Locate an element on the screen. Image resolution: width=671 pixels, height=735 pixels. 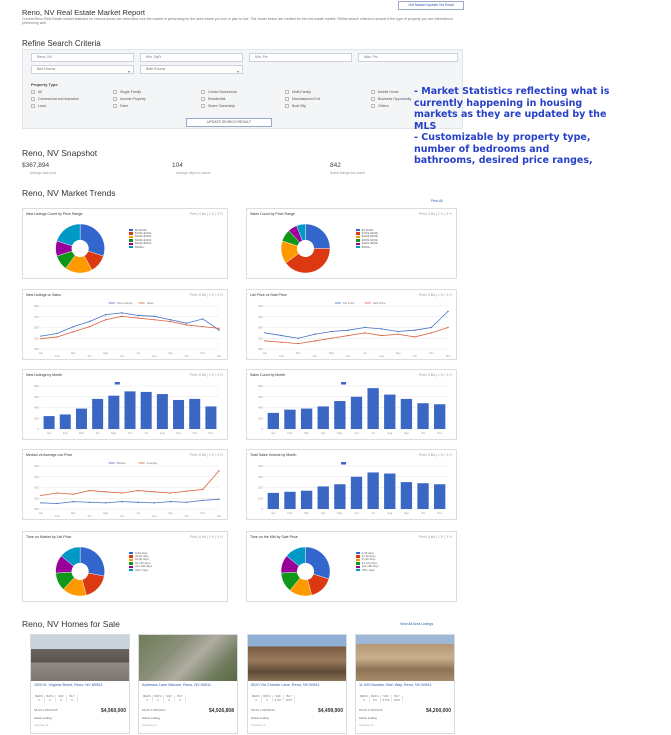
property-type-checkbox: Income Property is located at coordinates (129, 99).